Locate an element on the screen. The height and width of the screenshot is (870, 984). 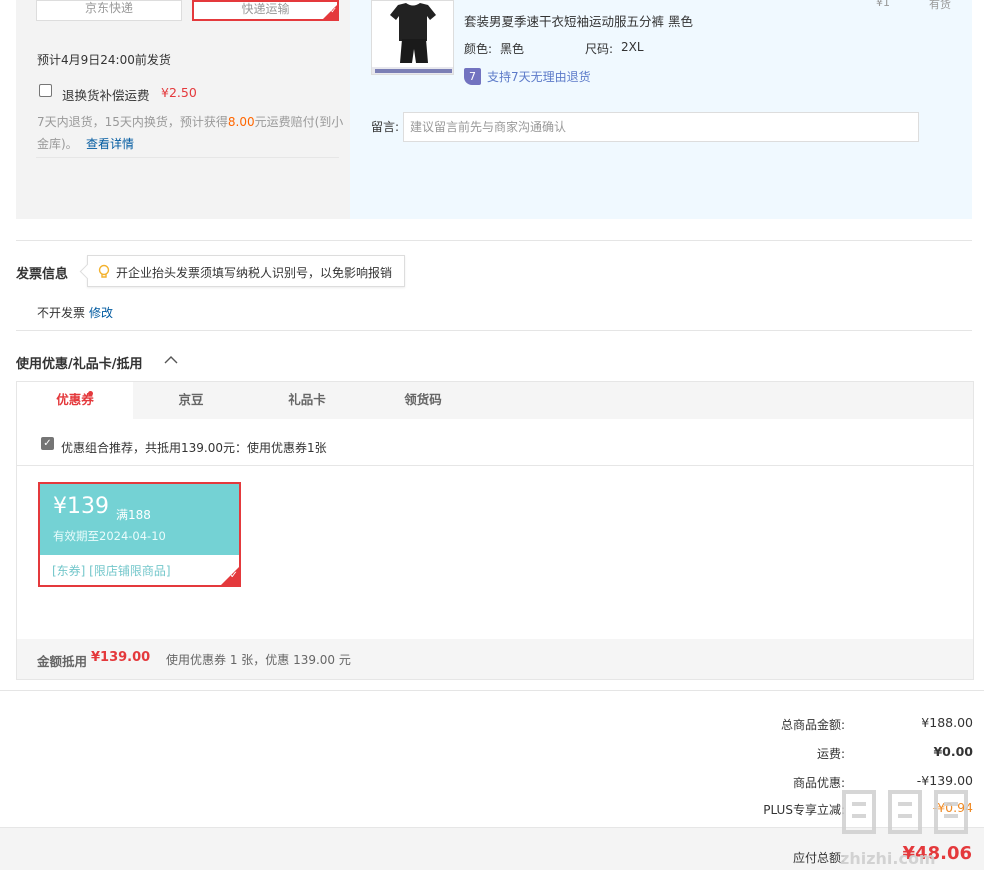
ship-estimate: 预计4月9日24:00前发货 is located at coordinates (104, 60).